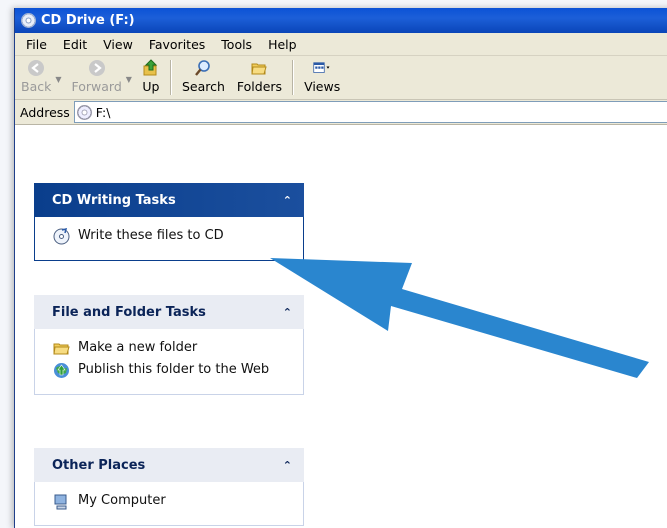 The image size is (667, 528). I want to click on other-places-body: My Computer, so click(169, 504).